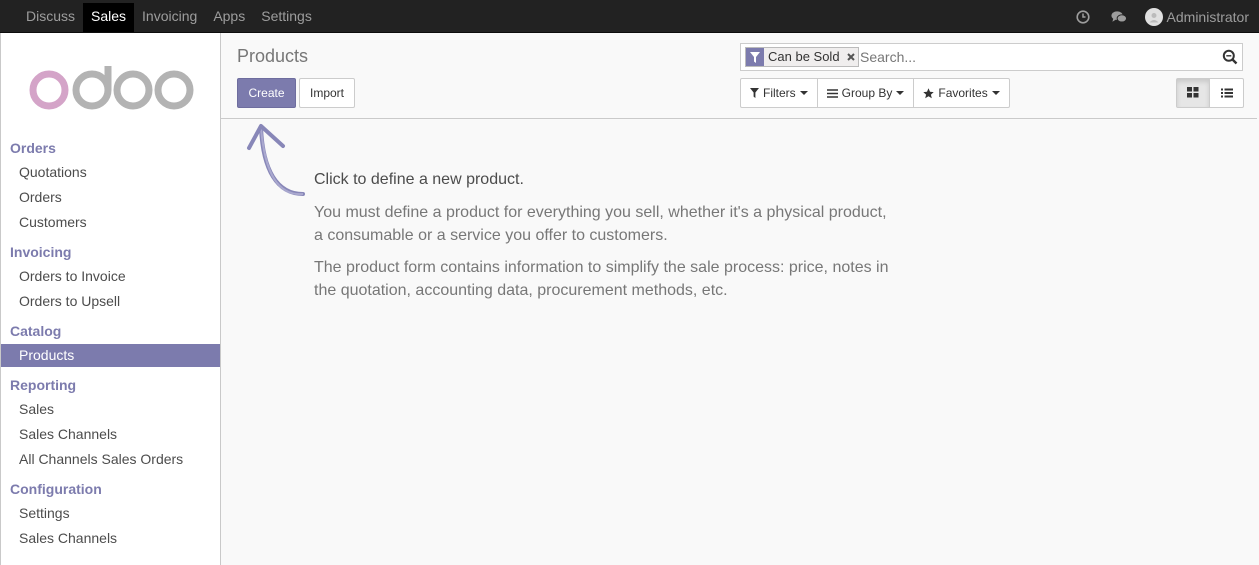 This screenshot has width=1259, height=565. I want to click on sidebar-item-products: Products, so click(110, 355).